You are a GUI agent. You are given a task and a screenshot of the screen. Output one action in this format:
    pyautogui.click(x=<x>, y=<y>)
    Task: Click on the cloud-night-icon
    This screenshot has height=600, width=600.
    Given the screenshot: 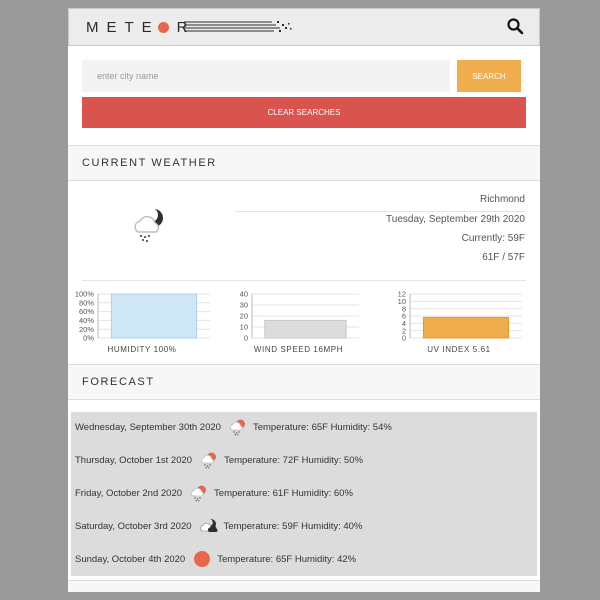 What is the action you would take?
    pyautogui.click(x=208, y=526)
    